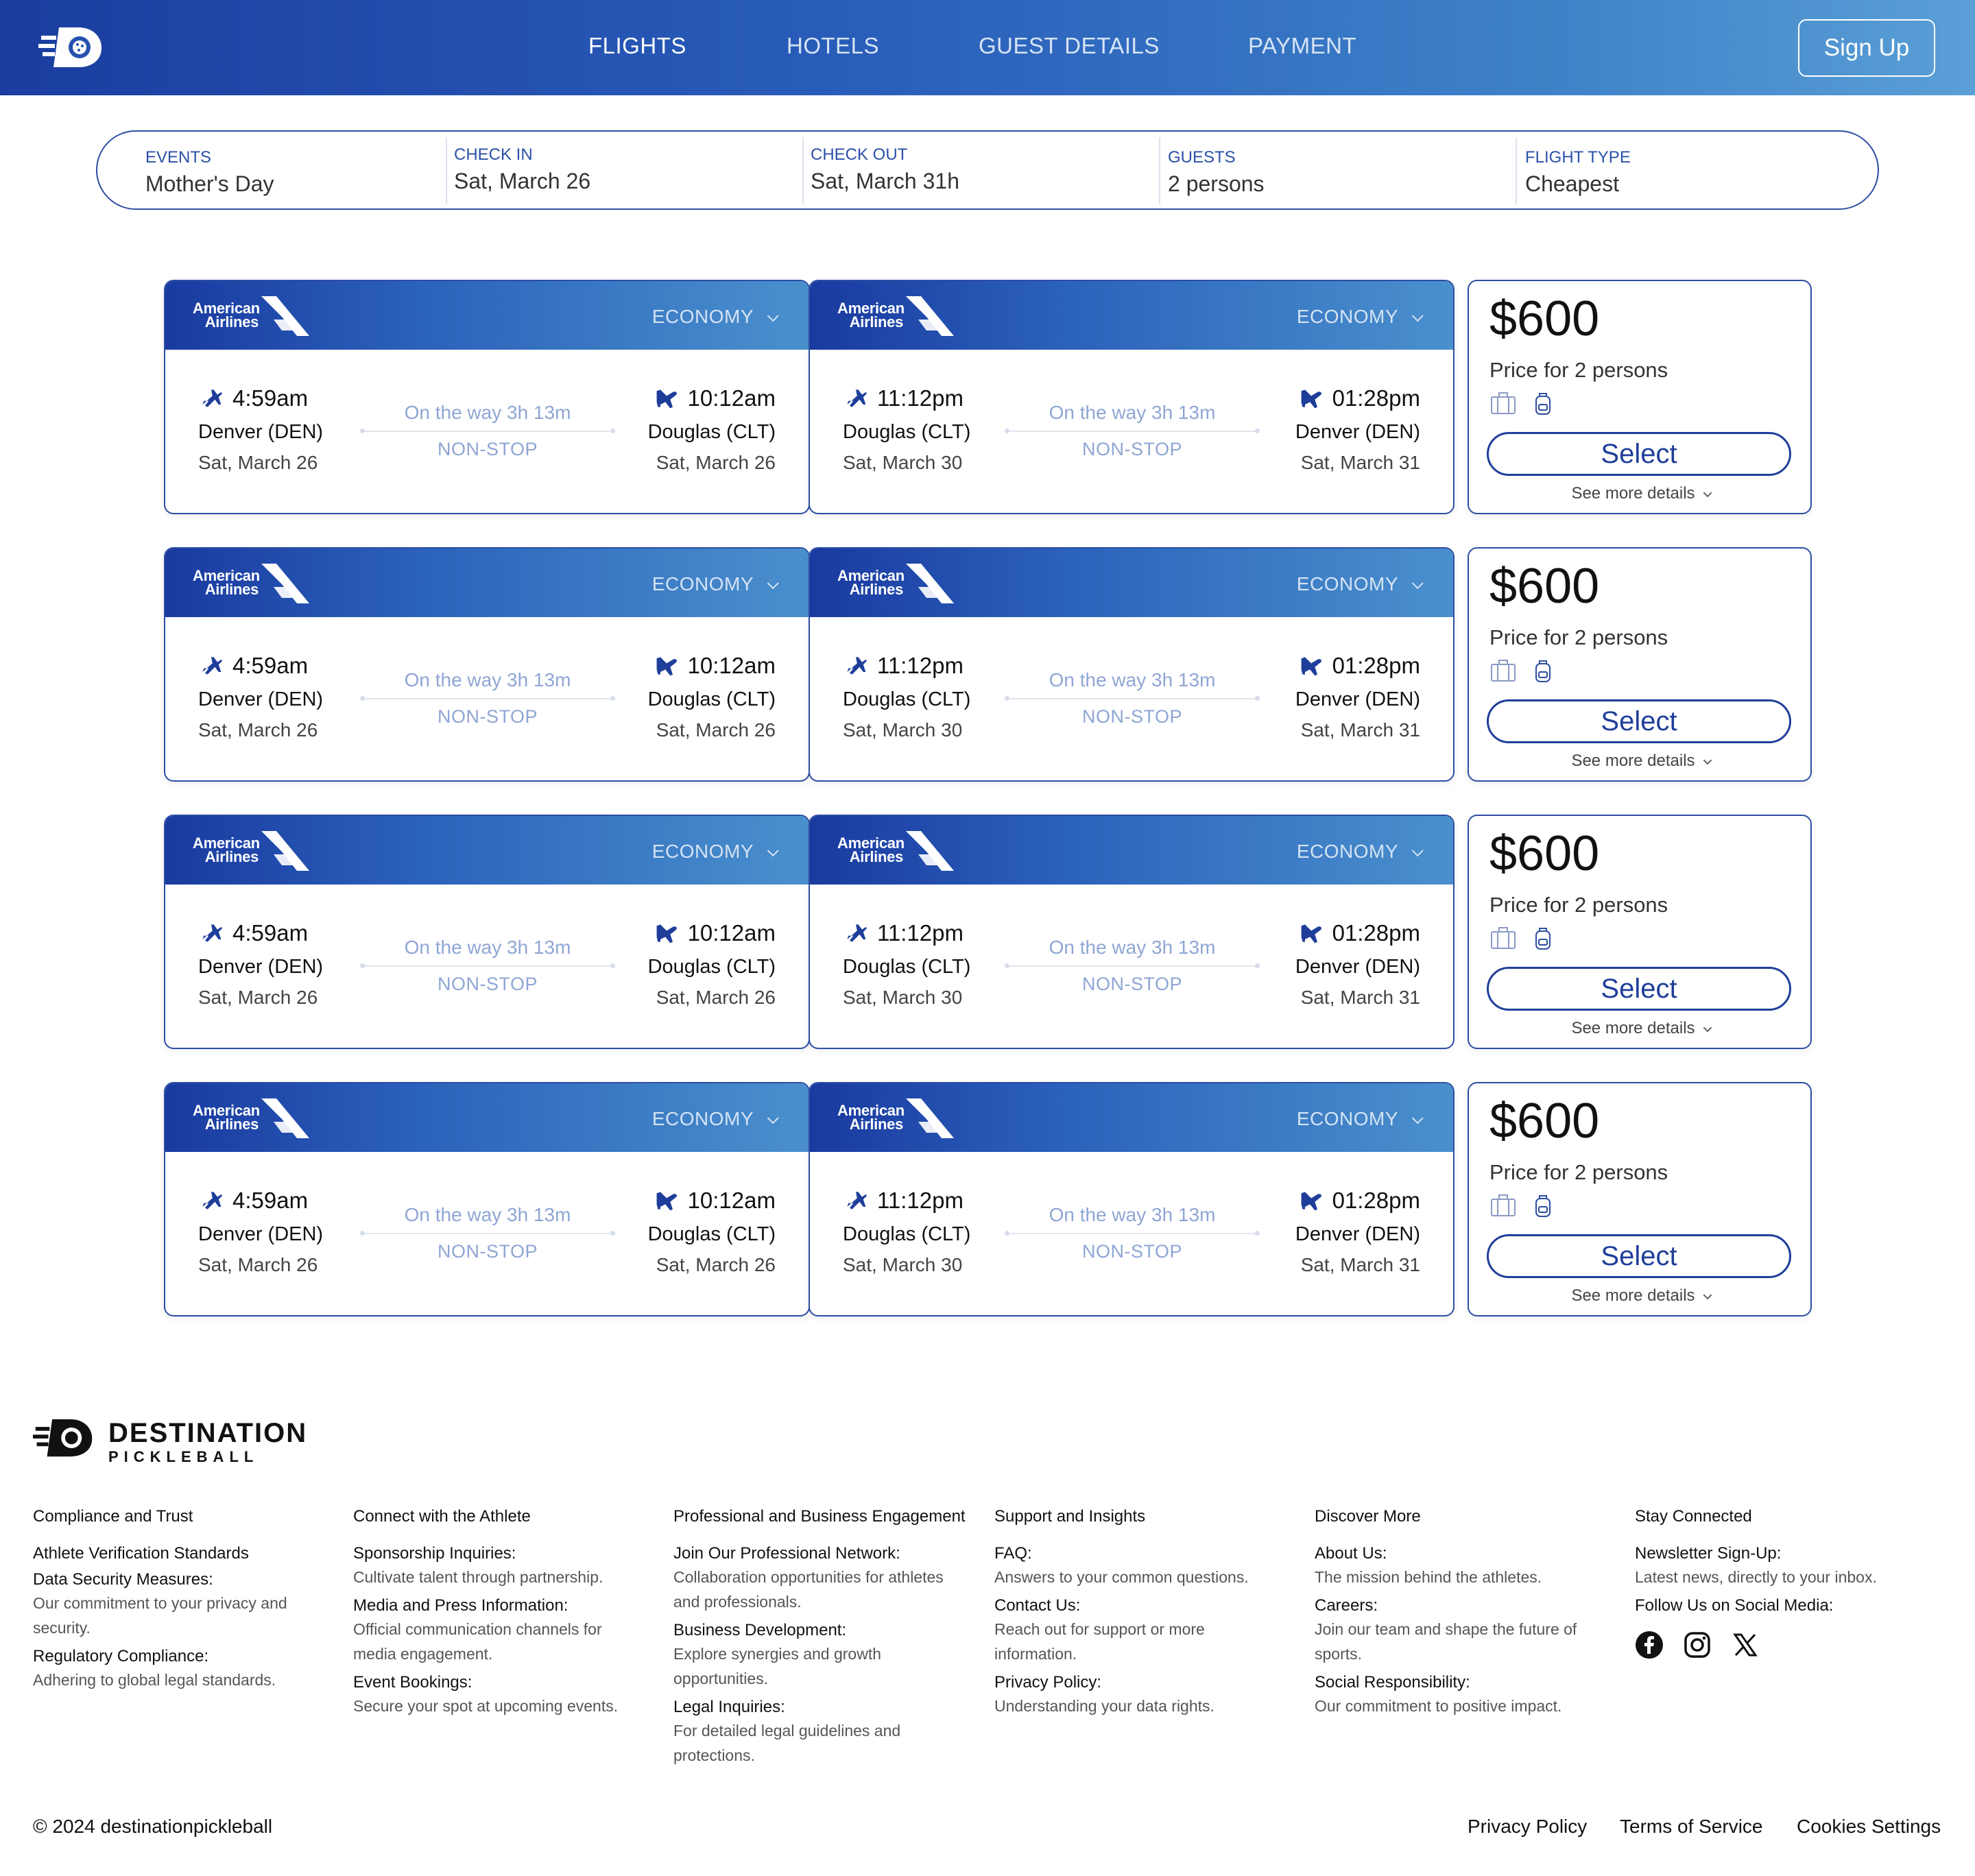  I want to click on check-in-field: CHECK IN Sat, March 26, so click(584, 170).